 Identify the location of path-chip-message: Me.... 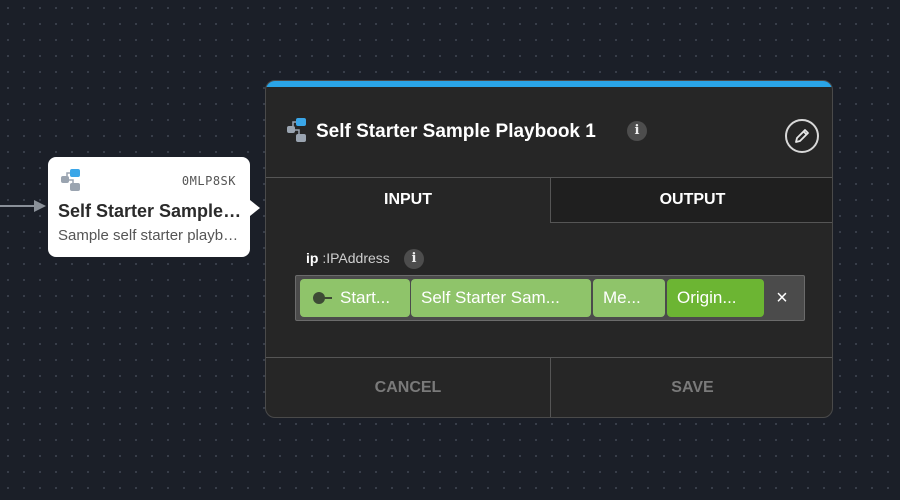
(629, 298).